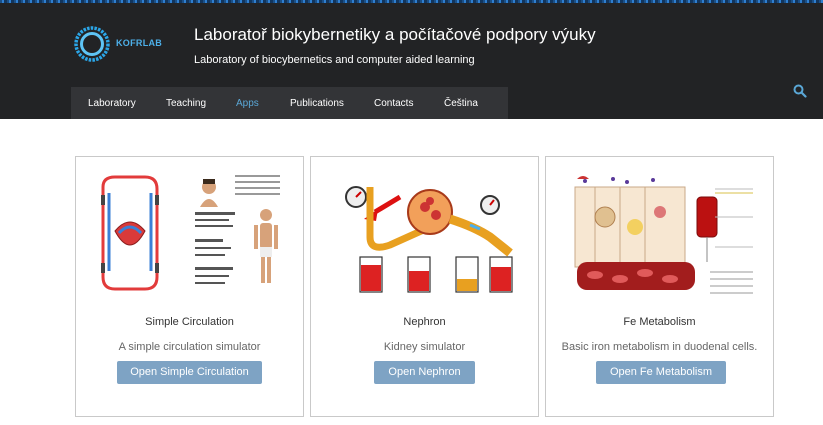  What do you see at coordinates (424, 372) in the screenshot?
I see `open-nephron-button: Open Nephron` at bounding box center [424, 372].